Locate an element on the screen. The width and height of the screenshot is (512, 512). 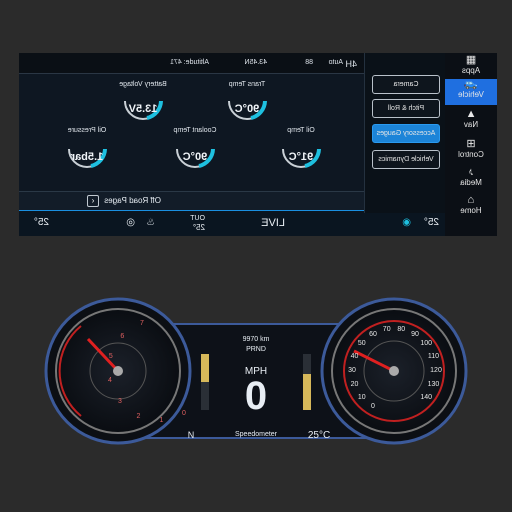
gauge-label-battery-voltage: Battery Voltage is located at coordinates (143, 84).